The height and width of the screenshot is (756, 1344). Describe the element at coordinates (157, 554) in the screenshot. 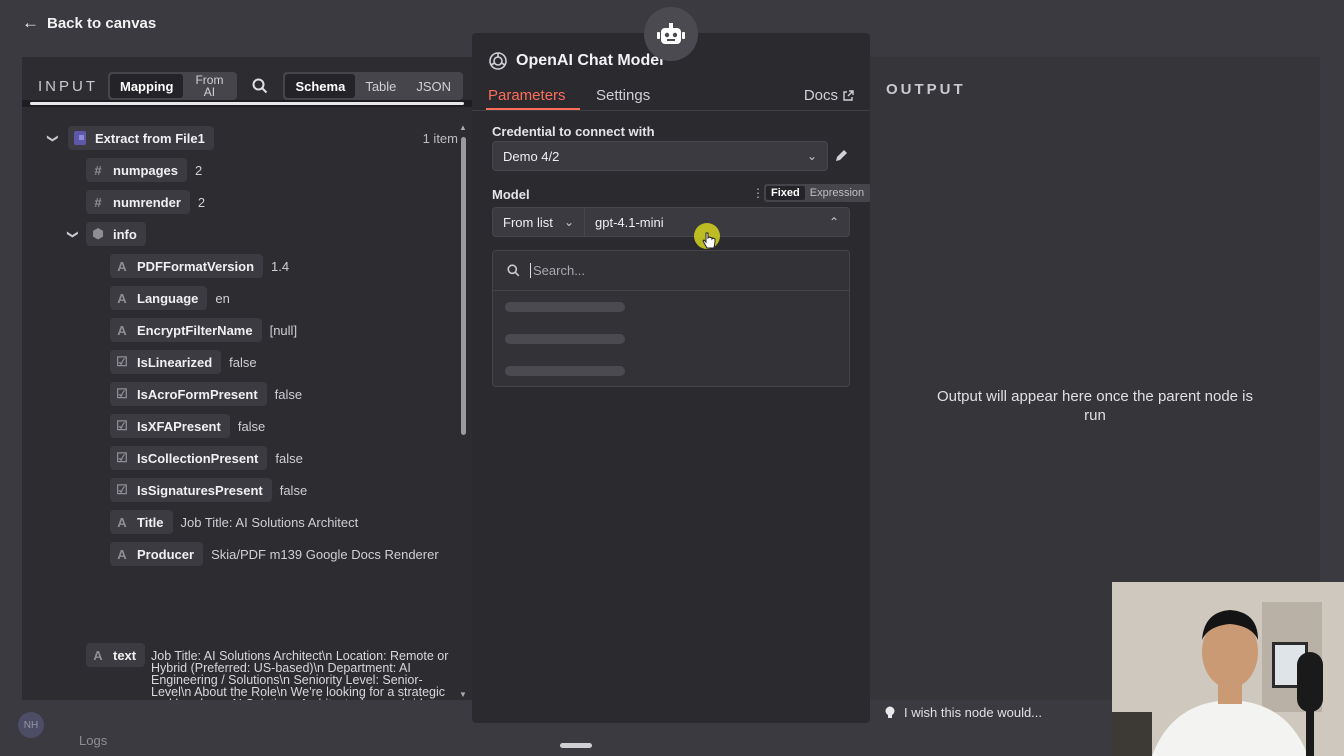

I see `field-pill: A Producer` at that location.